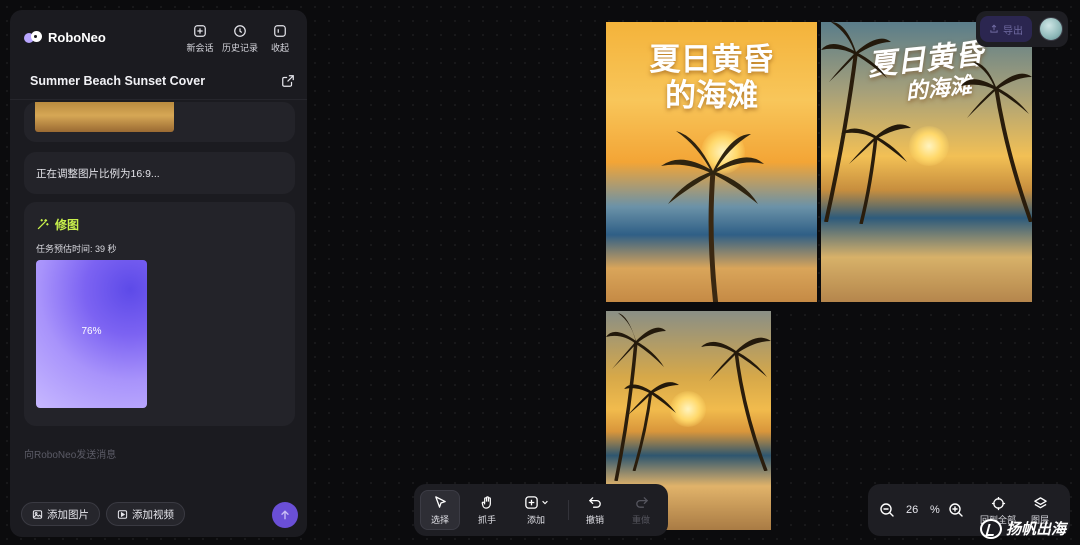  I want to click on hand-tool: 抓手, so click(487, 510).